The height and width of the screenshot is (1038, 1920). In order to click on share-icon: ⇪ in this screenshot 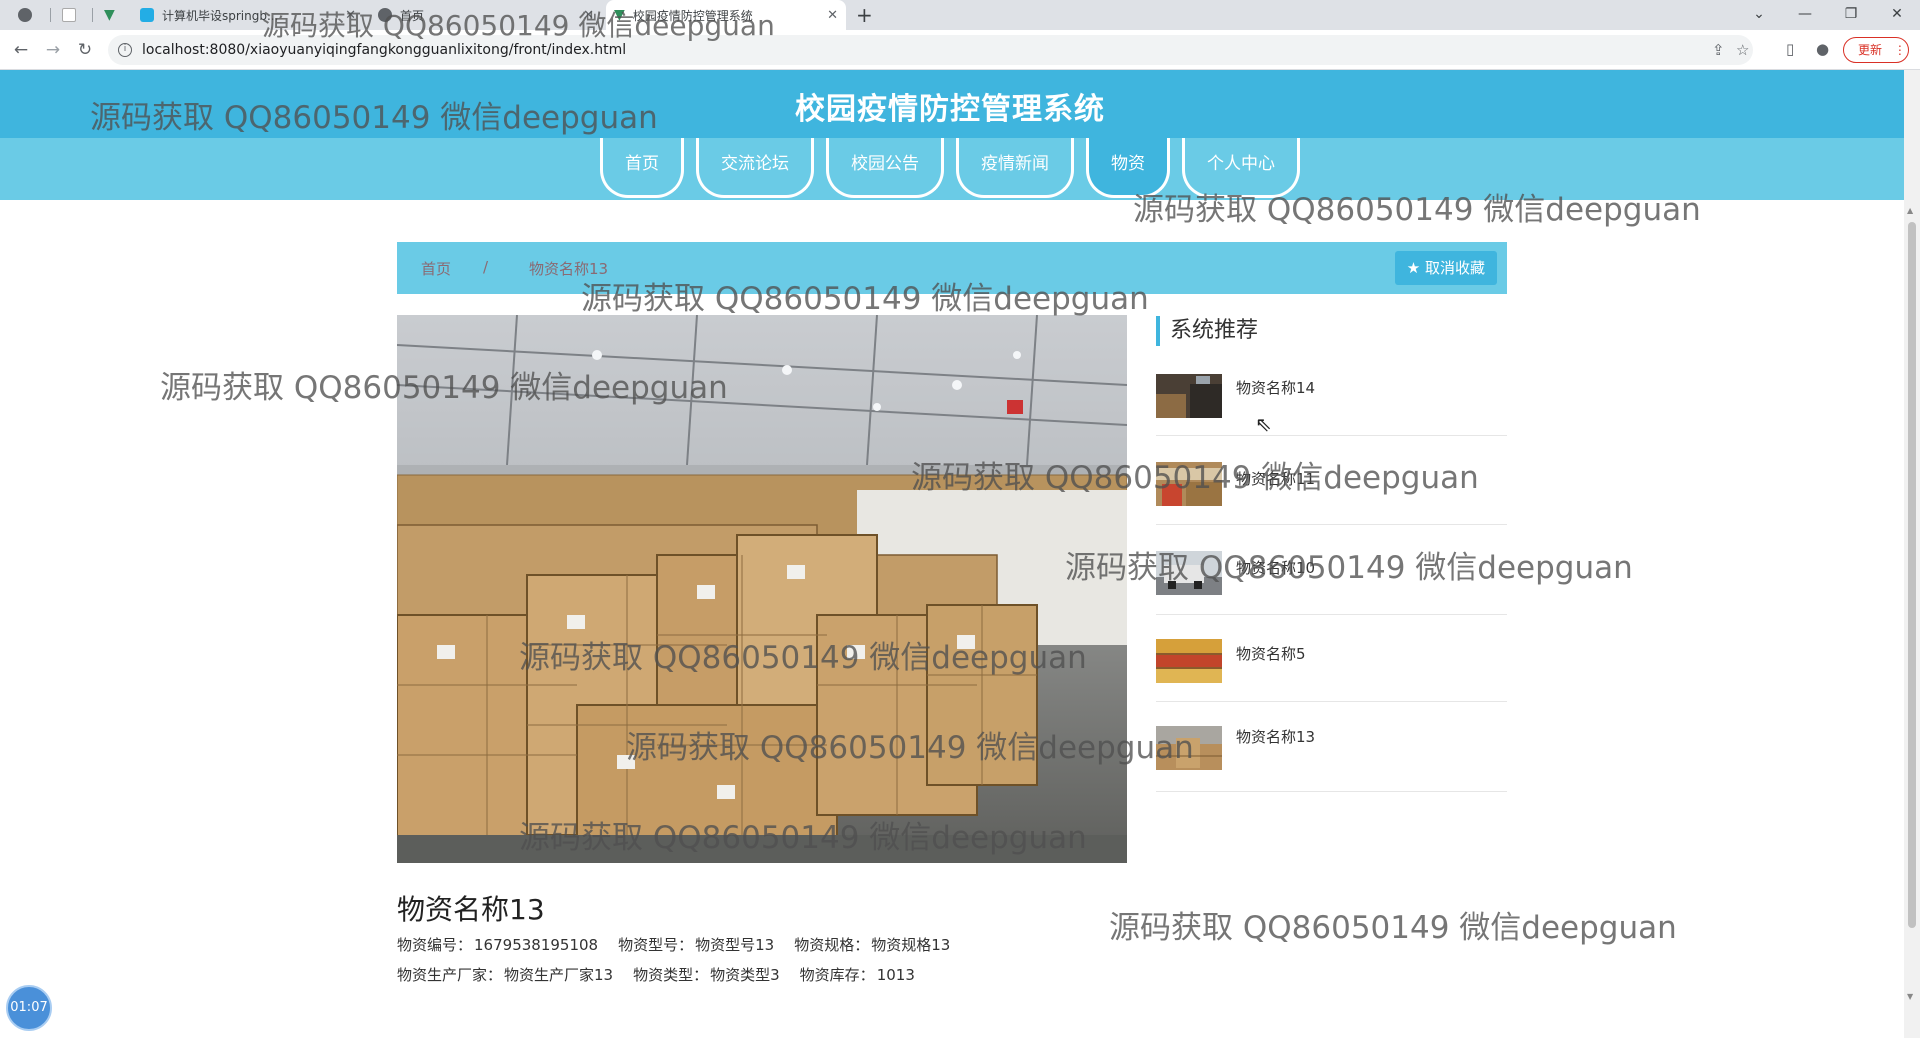, I will do `click(1718, 50)`.